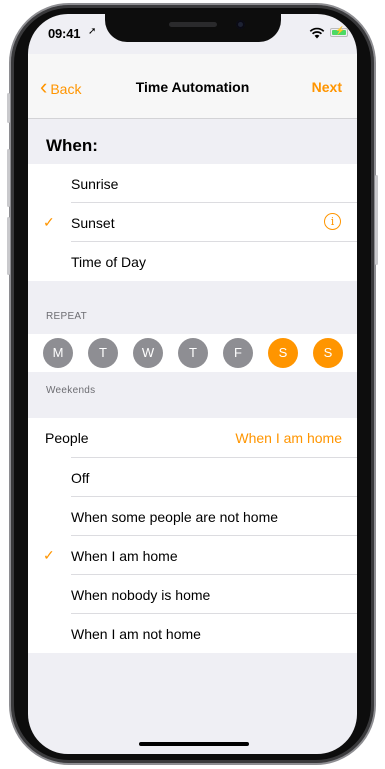  I want to click on option-label: Sunrise, so click(95, 183).